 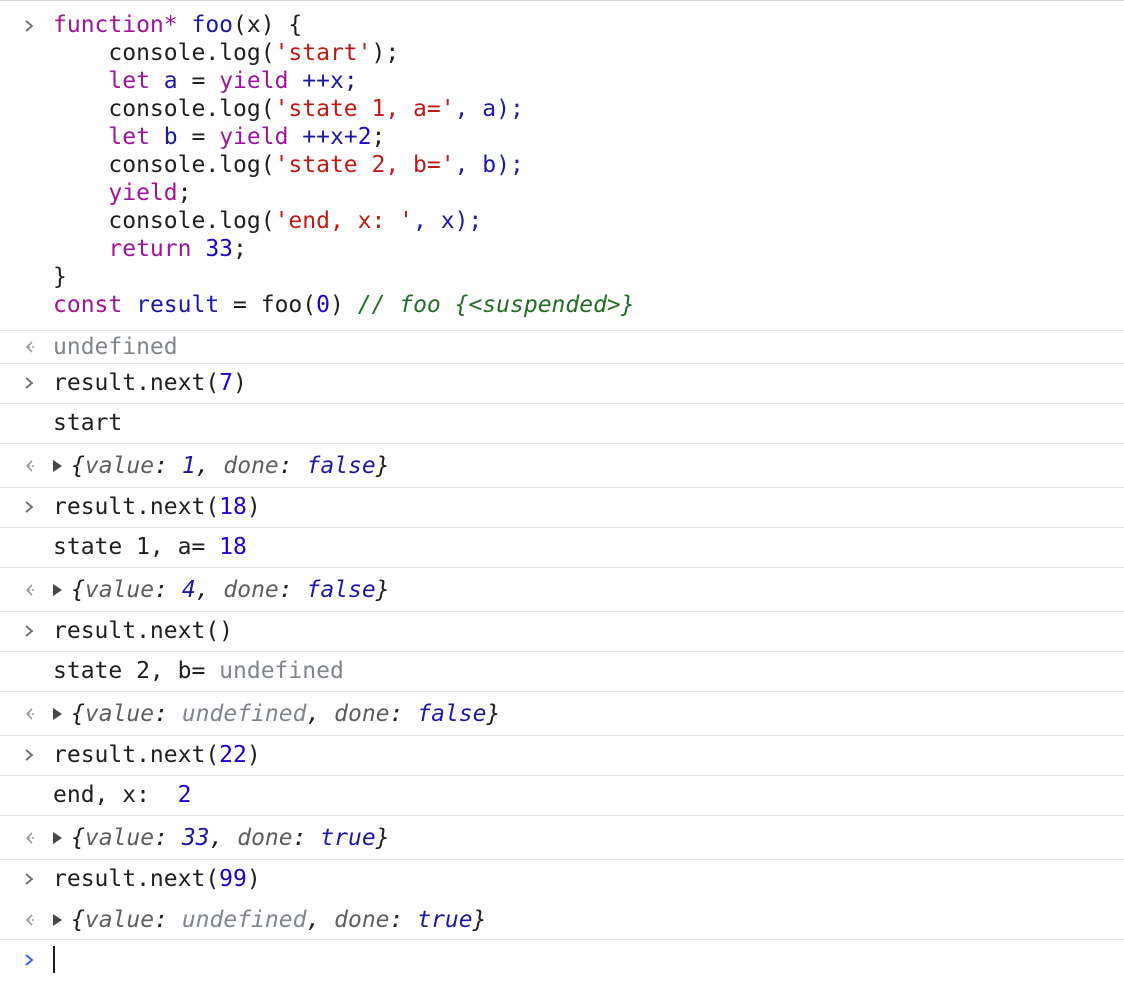 I want to click on console-result-entry: {value: undefined, done: false}, so click(x=562, y=714).